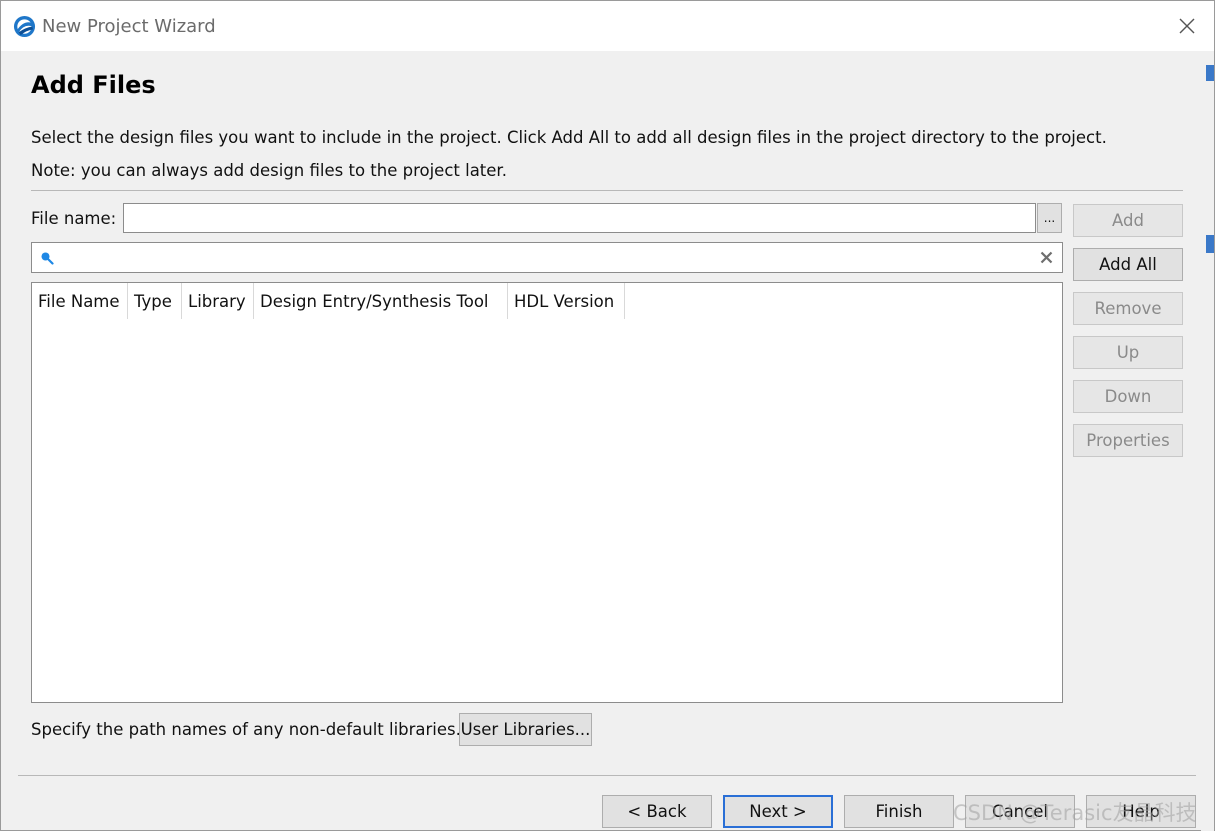 This screenshot has height=831, width=1215. I want to click on column-header-file-name: File Name, so click(80, 301).